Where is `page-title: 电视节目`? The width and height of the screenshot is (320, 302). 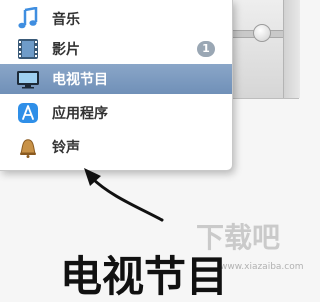
page-title: 电视节目 is located at coordinates (144, 276).